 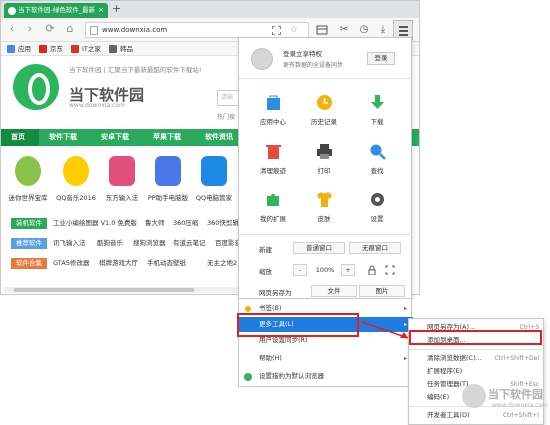 I want to click on bookmark-hanpin: 韩品, so click(x=121, y=49).